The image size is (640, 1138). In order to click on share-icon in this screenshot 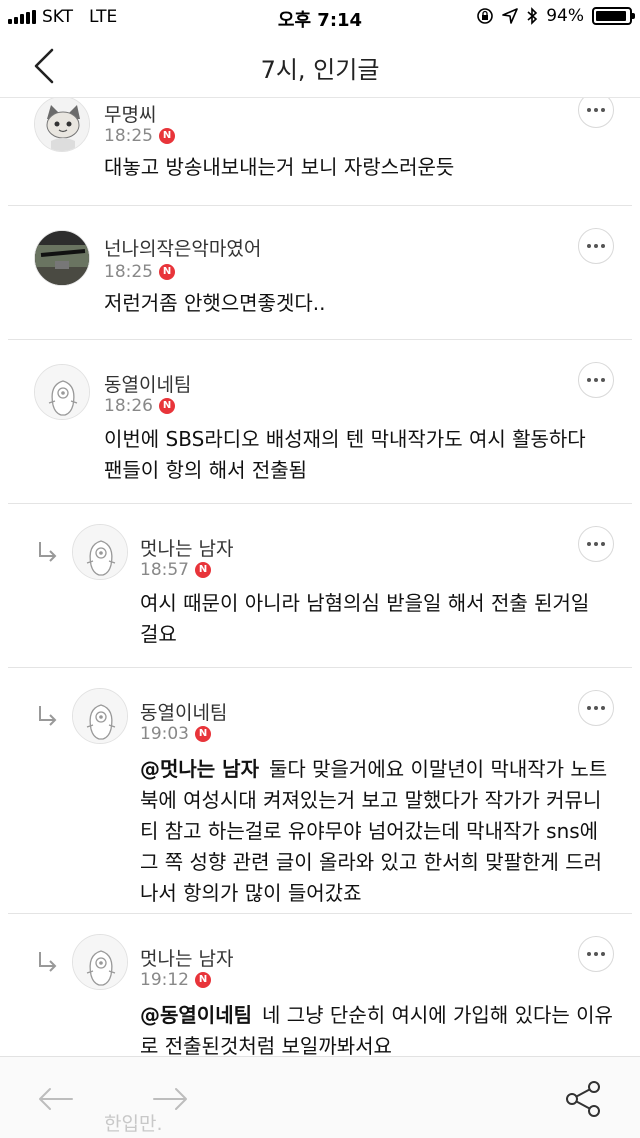, I will do `click(584, 1099)`.